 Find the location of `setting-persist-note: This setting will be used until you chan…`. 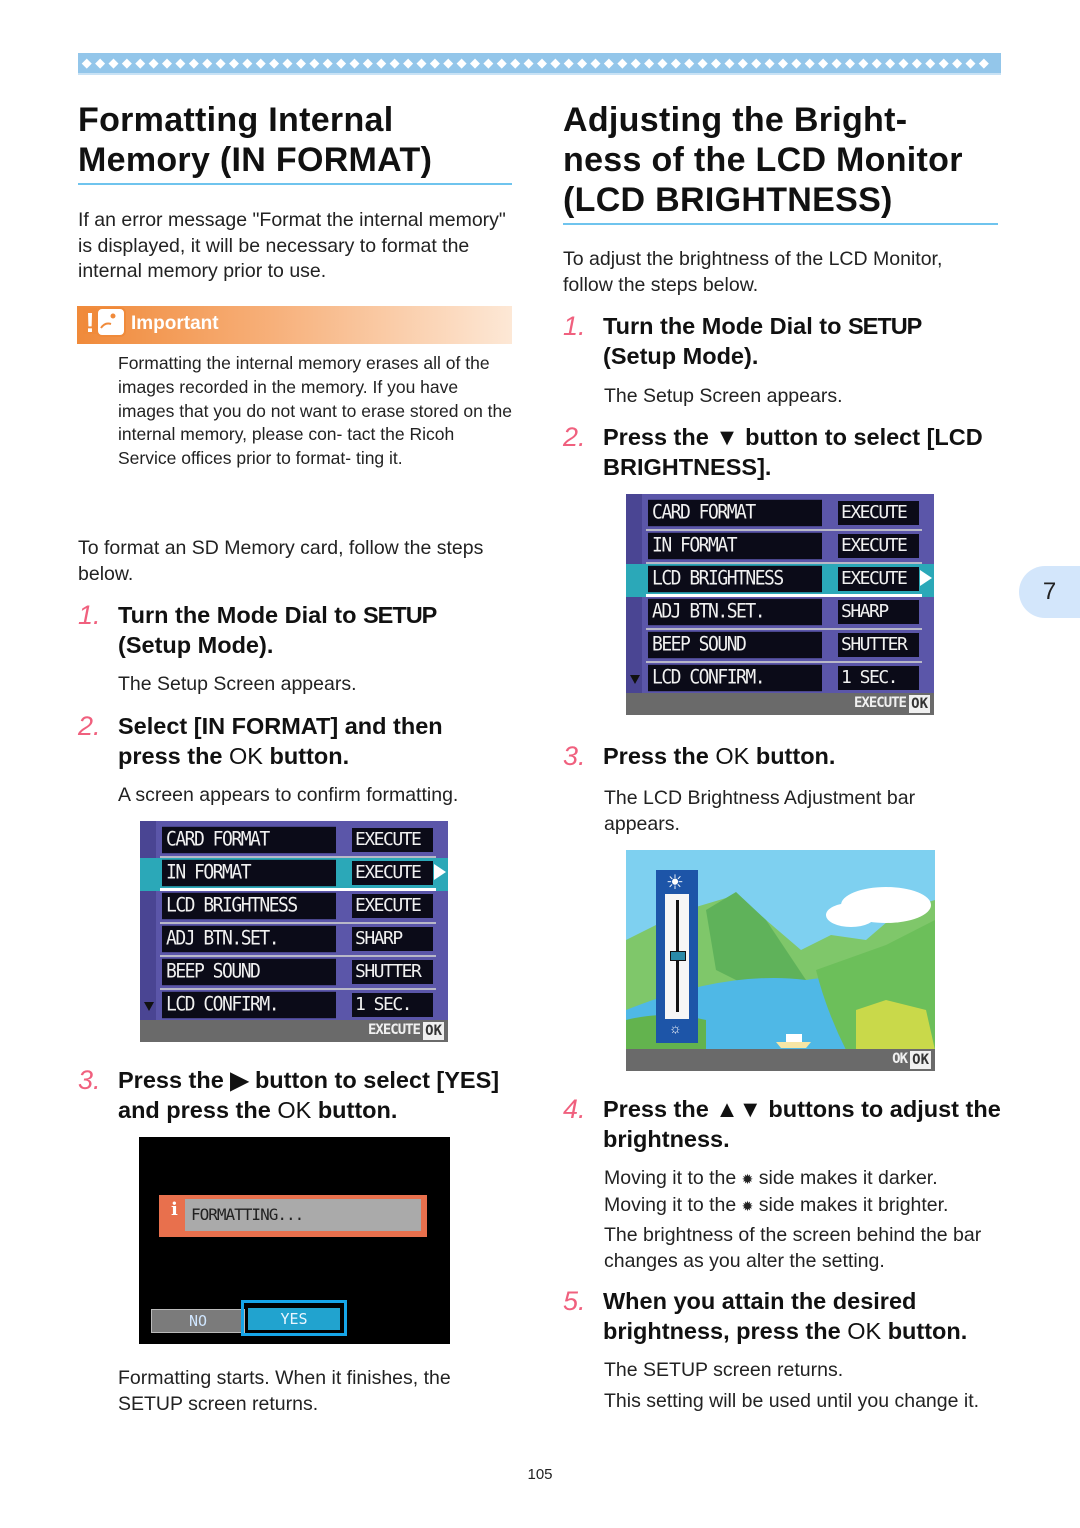

setting-persist-note: This setting will be used until you chan… is located at coordinates (792, 1400).